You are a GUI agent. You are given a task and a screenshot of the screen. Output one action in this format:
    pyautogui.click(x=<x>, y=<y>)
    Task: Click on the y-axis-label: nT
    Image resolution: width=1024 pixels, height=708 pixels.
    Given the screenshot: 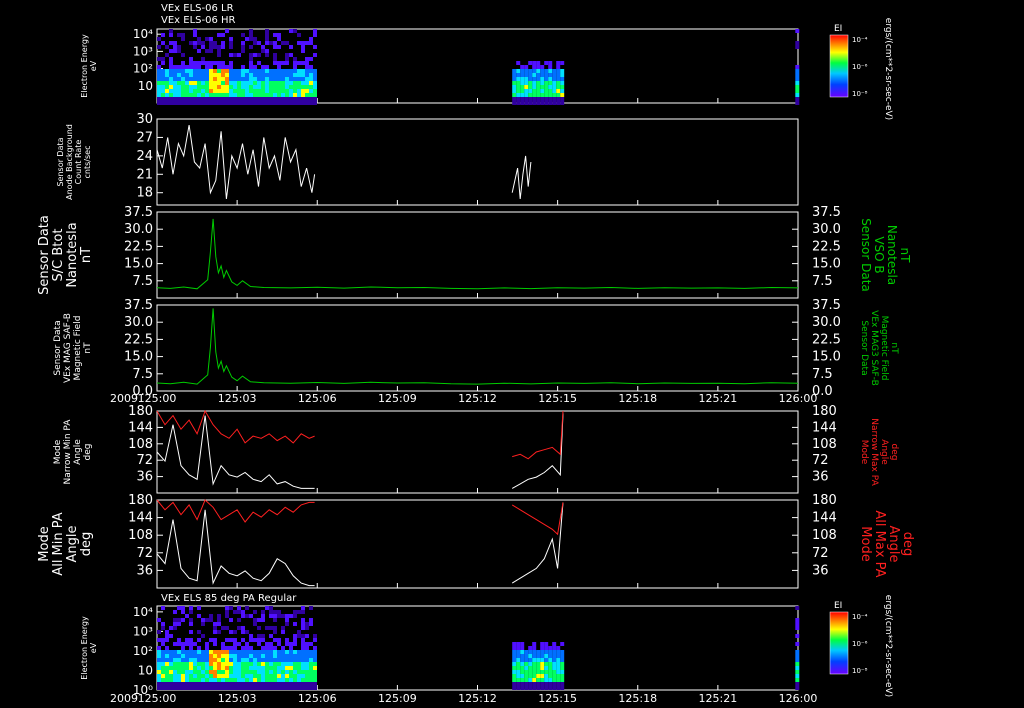 What is the action you would take?
    pyautogui.click(x=86, y=255)
    